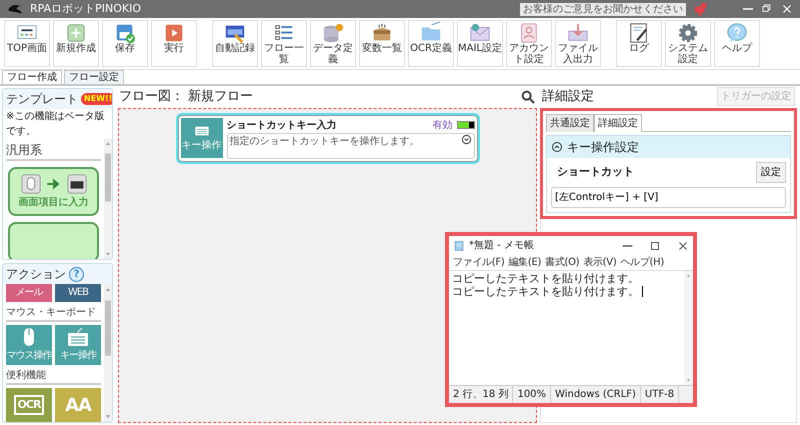 The height and width of the screenshot is (425, 800). What do you see at coordinates (442, 125) in the screenshot?
I see `status-label: 有効` at bounding box center [442, 125].